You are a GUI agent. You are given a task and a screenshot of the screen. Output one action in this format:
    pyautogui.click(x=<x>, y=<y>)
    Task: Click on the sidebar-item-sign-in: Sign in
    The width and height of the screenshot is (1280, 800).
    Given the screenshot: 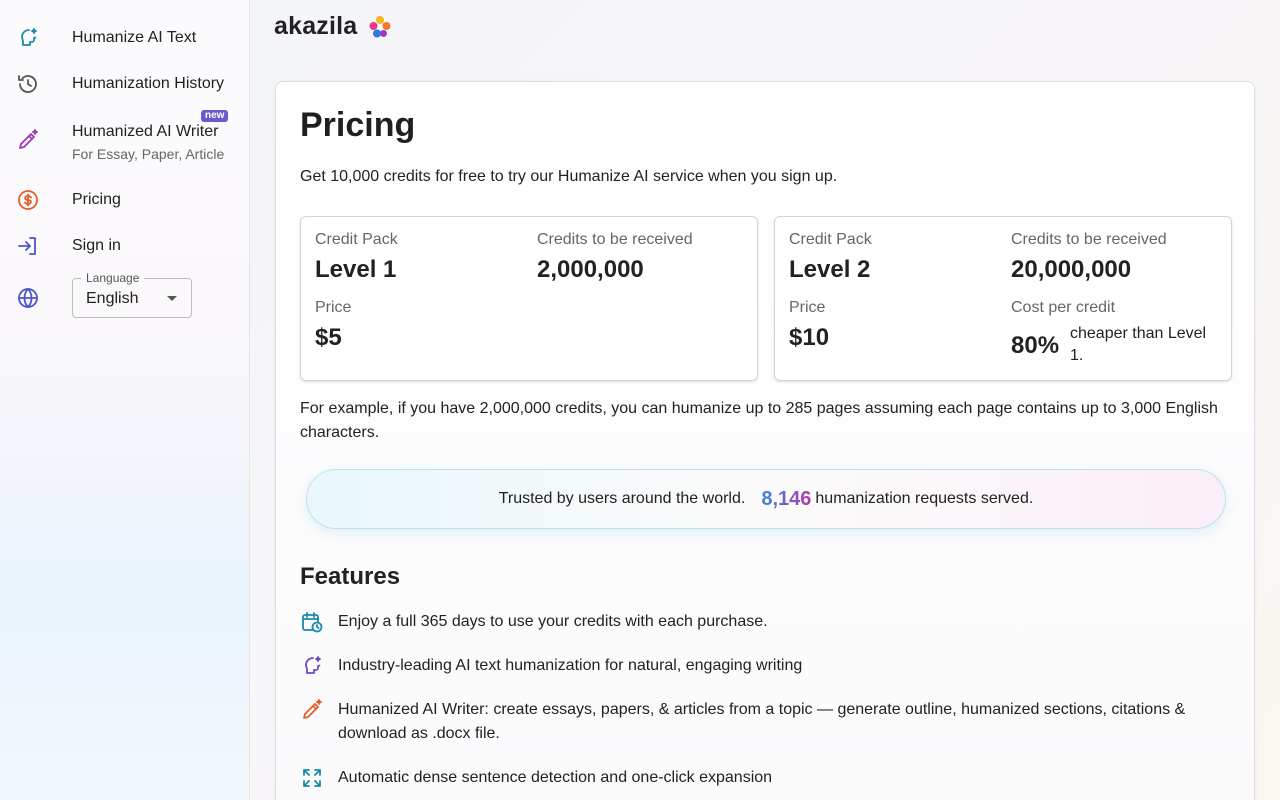 What is the action you would take?
    pyautogui.click(x=124, y=247)
    